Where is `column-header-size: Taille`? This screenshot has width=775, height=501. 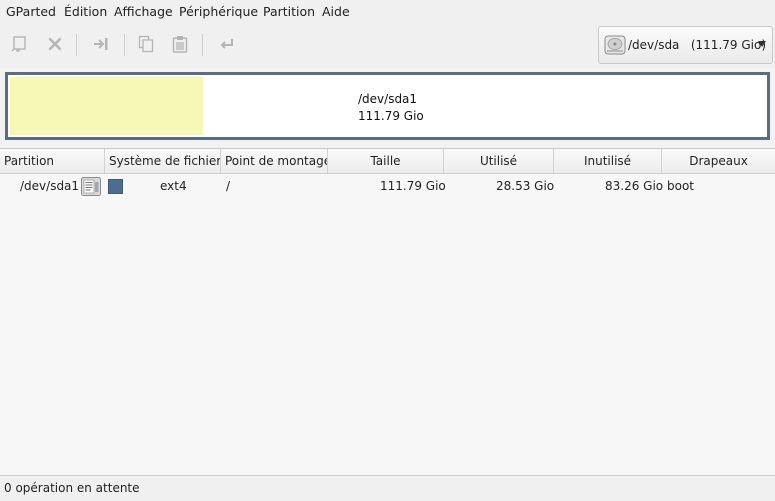 column-header-size: Taille is located at coordinates (386, 161).